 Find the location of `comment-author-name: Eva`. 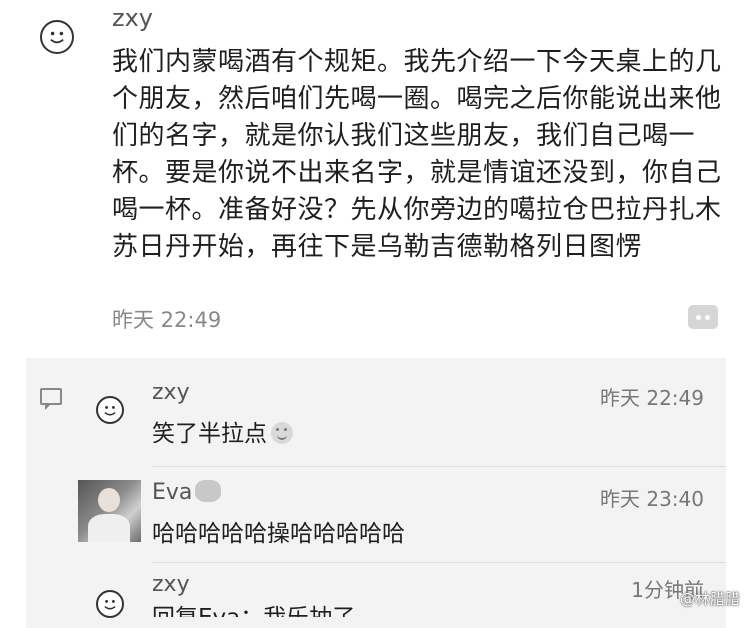

comment-author-name: Eva is located at coordinates (187, 492).